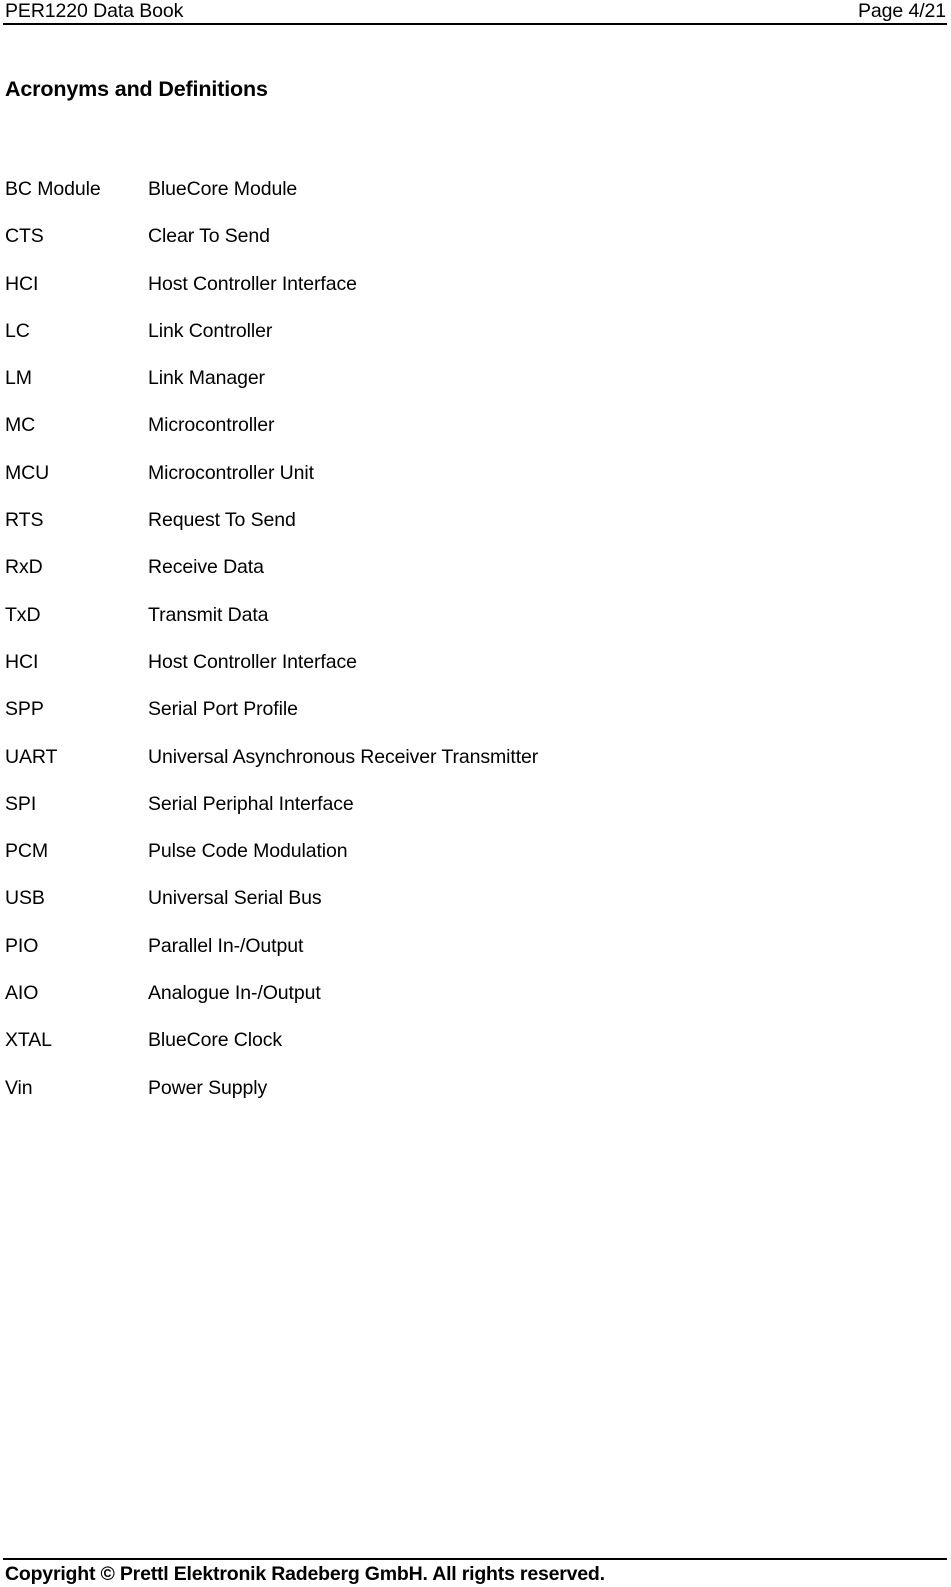 This screenshot has width=951, height=1587. What do you see at coordinates (475, 342) in the screenshot?
I see `acronym-row: LC Link Controller` at bounding box center [475, 342].